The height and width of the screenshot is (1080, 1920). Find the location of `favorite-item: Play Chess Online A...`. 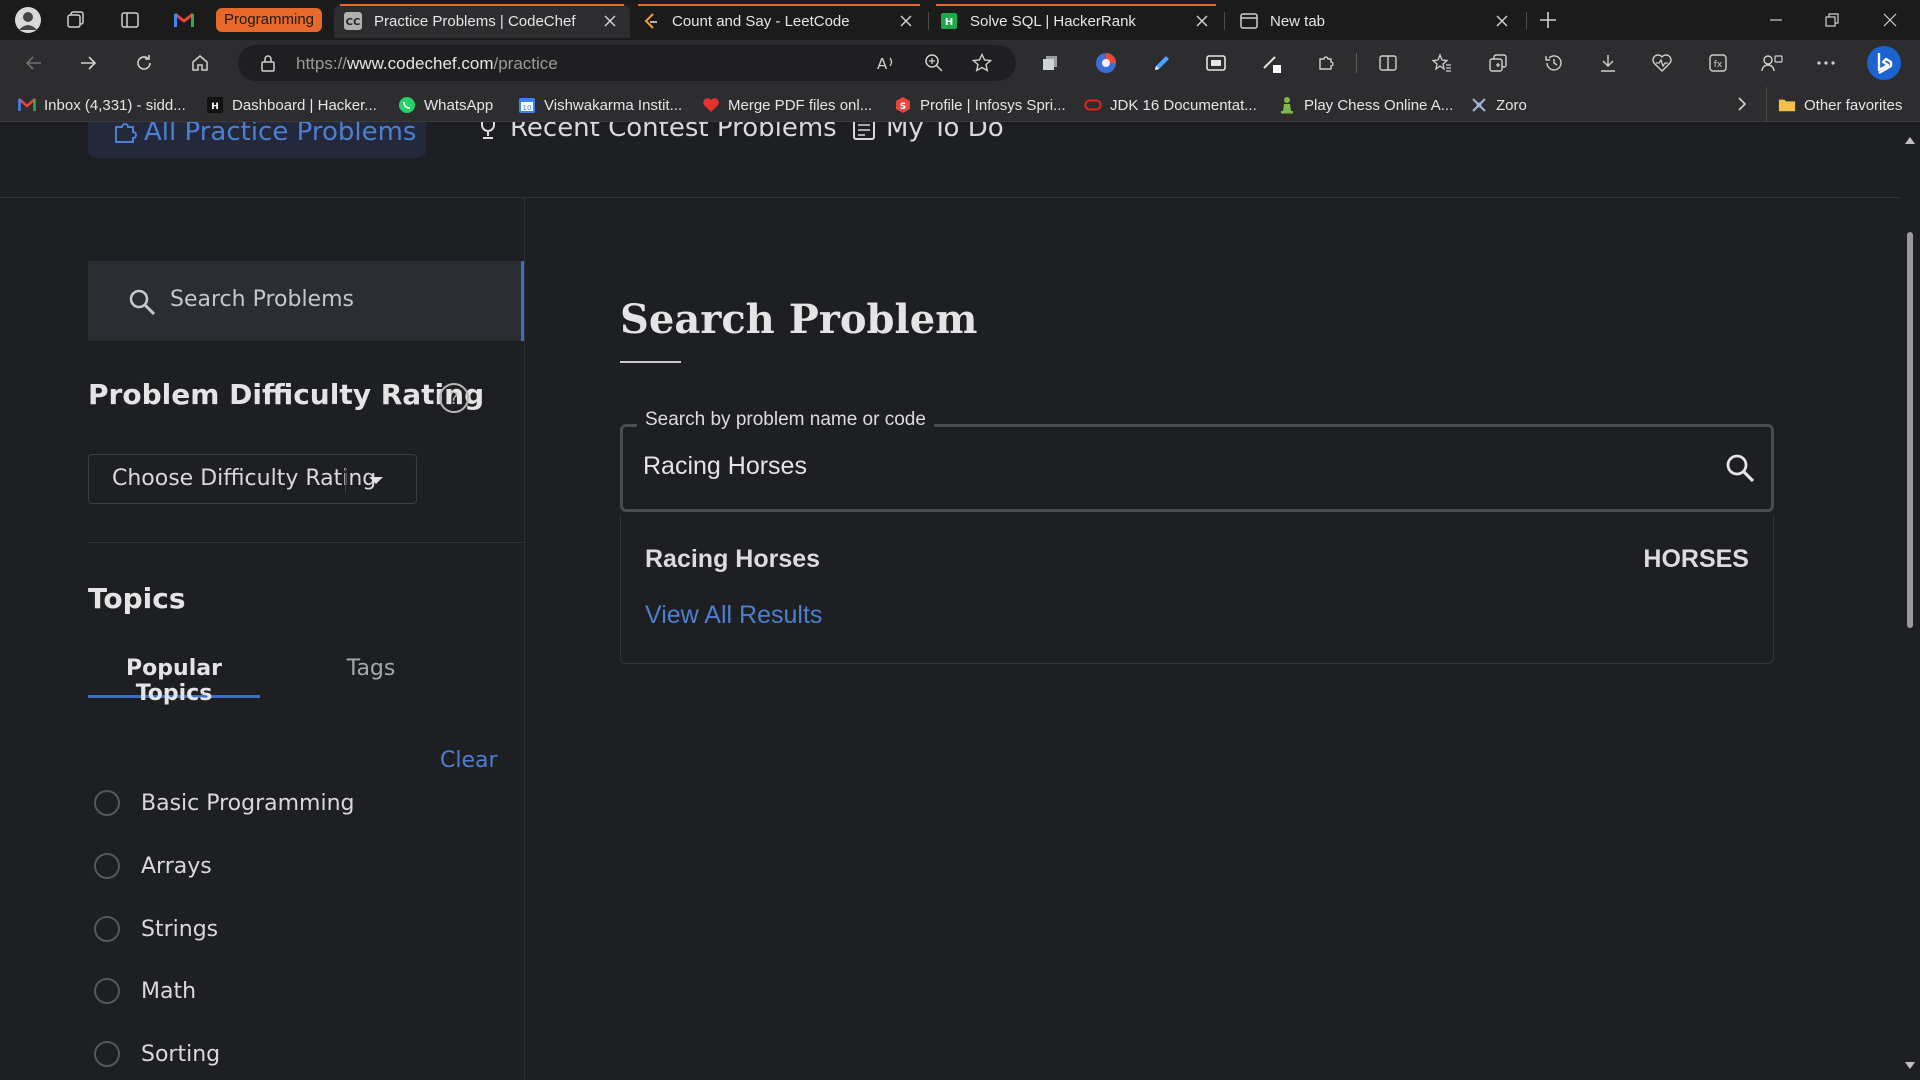

favorite-item: Play Chess Online A... is located at coordinates (1365, 105).